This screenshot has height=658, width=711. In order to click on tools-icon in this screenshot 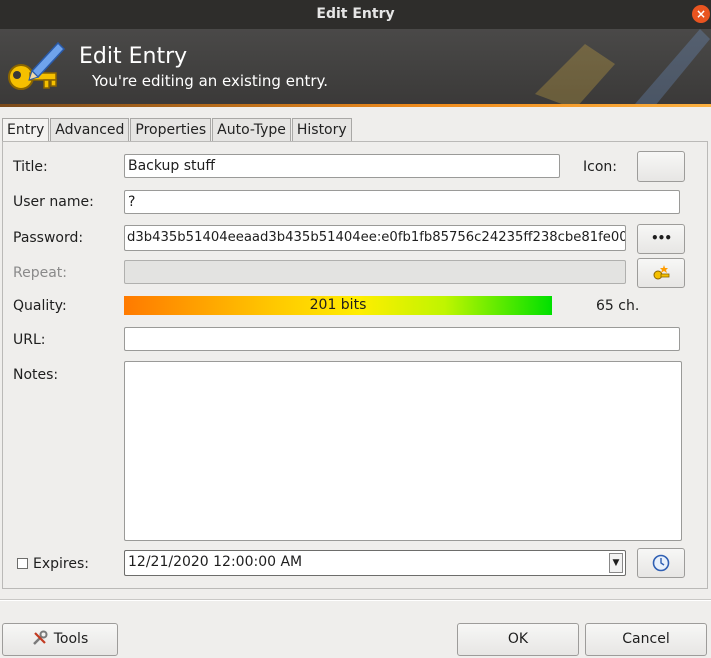, I will do `click(40, 637)`.